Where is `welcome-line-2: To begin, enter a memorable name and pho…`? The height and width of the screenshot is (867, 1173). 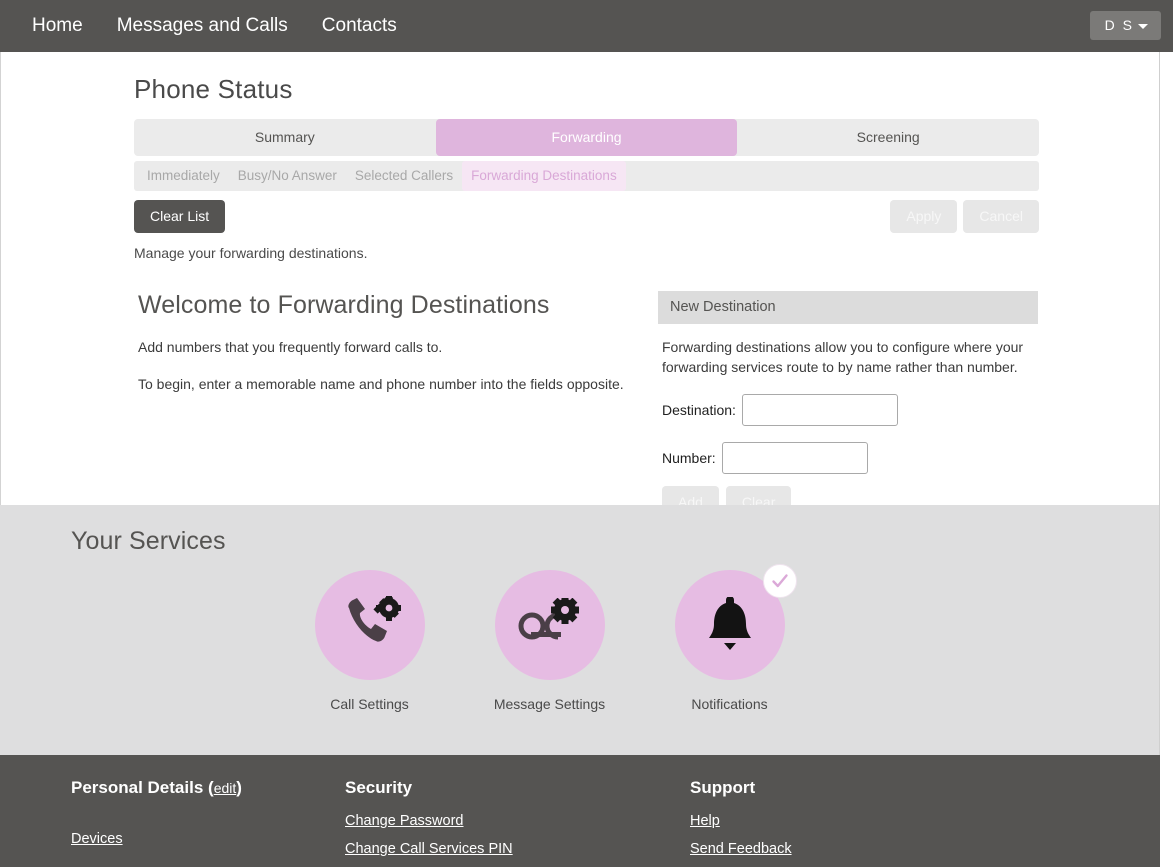 welcome-line-2: To begin, enter a memorable name and pho… is located at coordinates (381, 383).